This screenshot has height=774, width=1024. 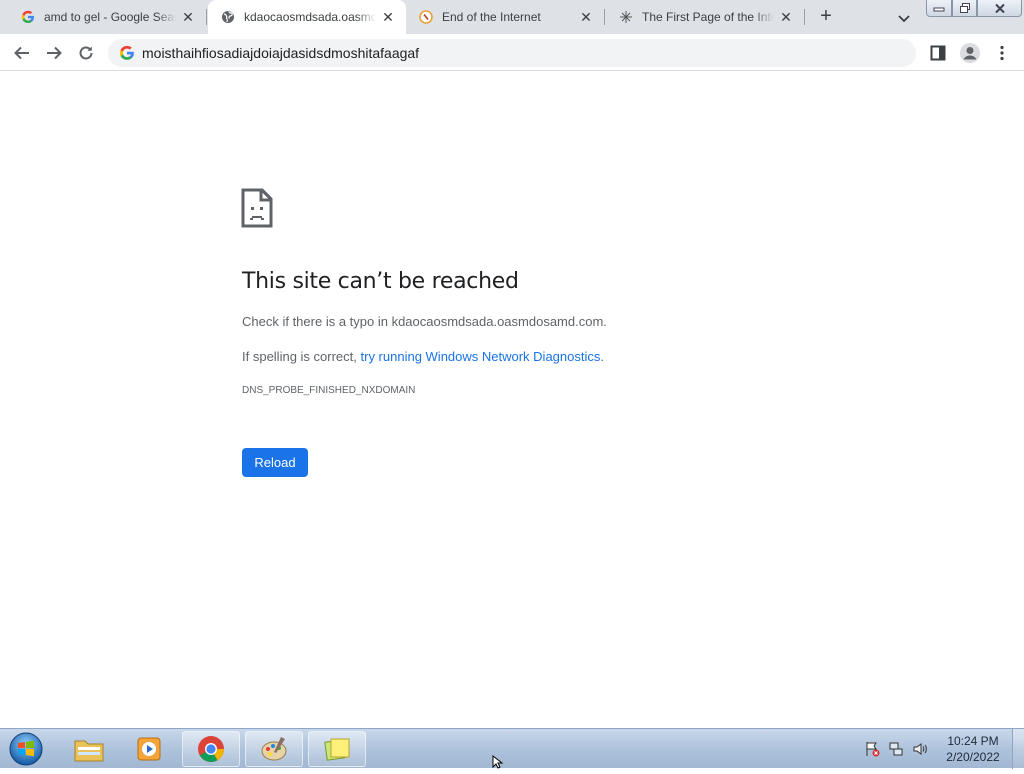 What do you see at coordinates (337, 749) in the screenshot?
I see `sticky-notes-icon` at bounding box center [337, 749].